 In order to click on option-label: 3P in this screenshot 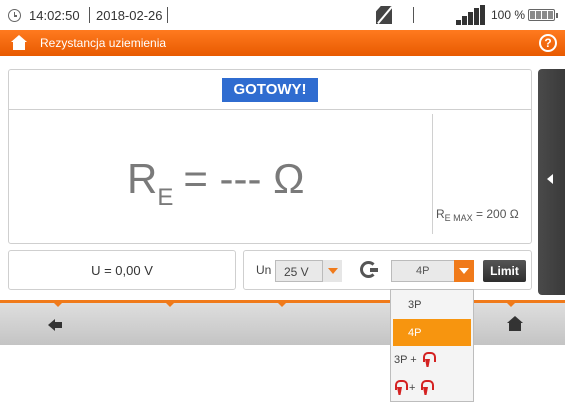, I will do `click(415, 305)`.